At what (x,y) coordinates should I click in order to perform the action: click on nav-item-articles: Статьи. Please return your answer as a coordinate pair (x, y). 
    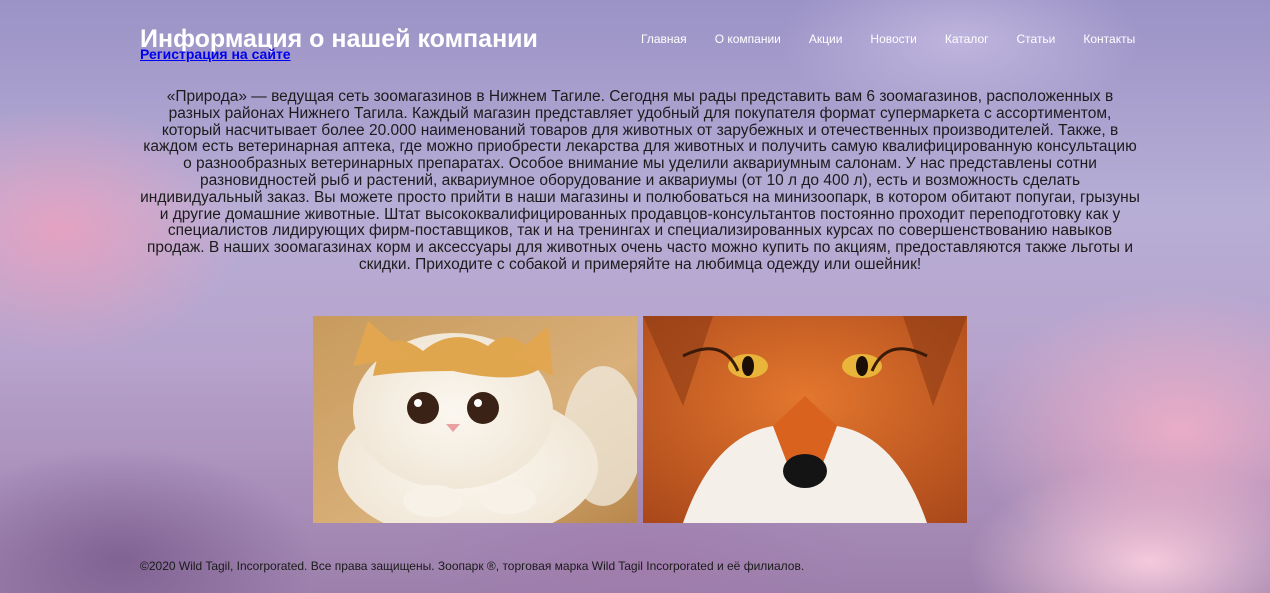
    Looking at the image, I should click on (1036, 39).